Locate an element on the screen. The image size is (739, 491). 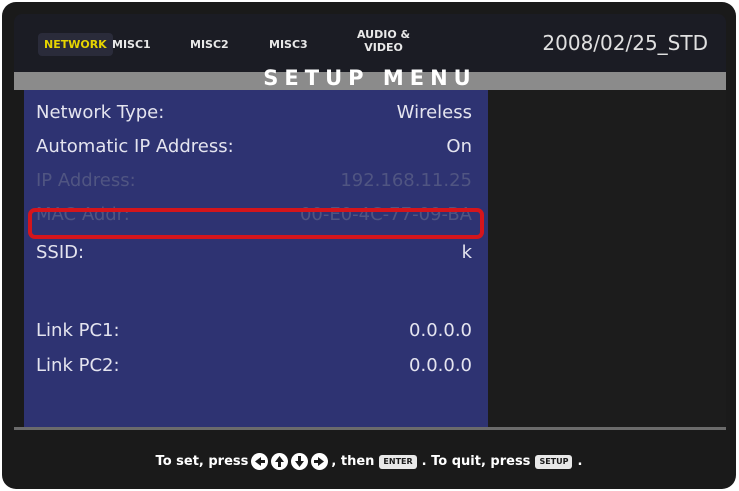
setting-label: Network Type: is located at coordinates (100, 112).